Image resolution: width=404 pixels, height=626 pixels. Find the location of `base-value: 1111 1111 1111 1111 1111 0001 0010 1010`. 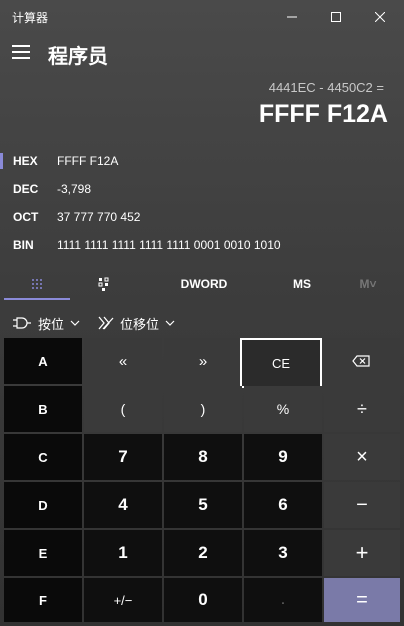

base-value: 1111 1111 1111 1111 1111 0001 0010 1010 is located at coordinates (169, 245).